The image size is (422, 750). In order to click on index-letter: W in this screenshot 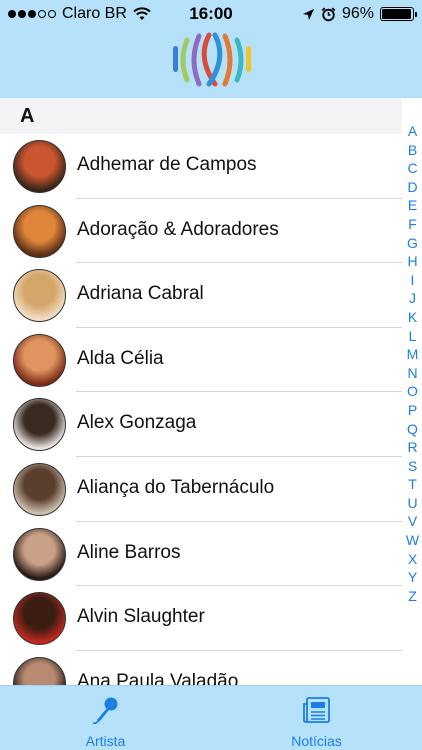, I will do `click(412, 540)`.